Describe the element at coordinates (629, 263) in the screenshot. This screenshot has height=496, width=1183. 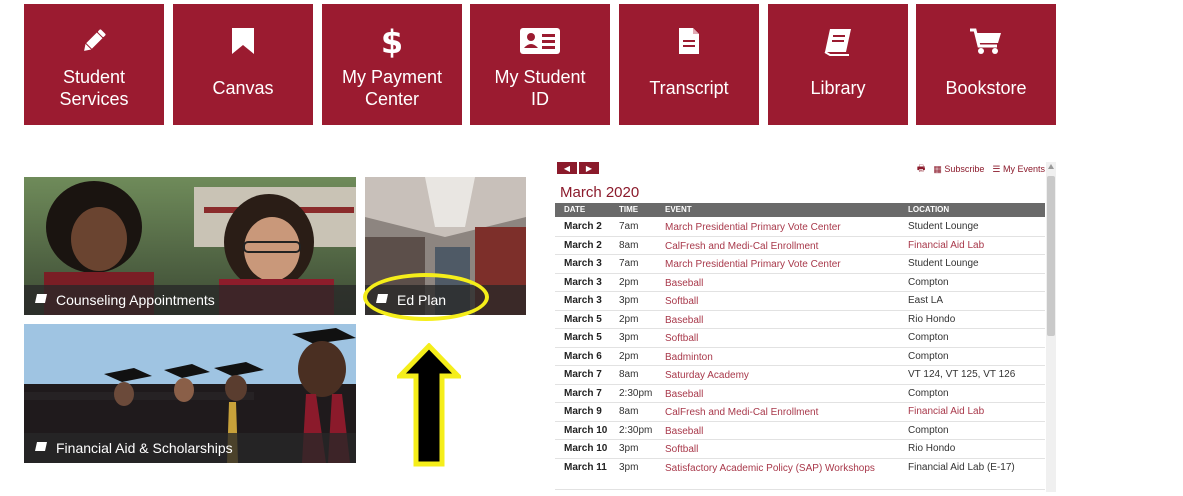
I see `event-time: 7am` at that location.